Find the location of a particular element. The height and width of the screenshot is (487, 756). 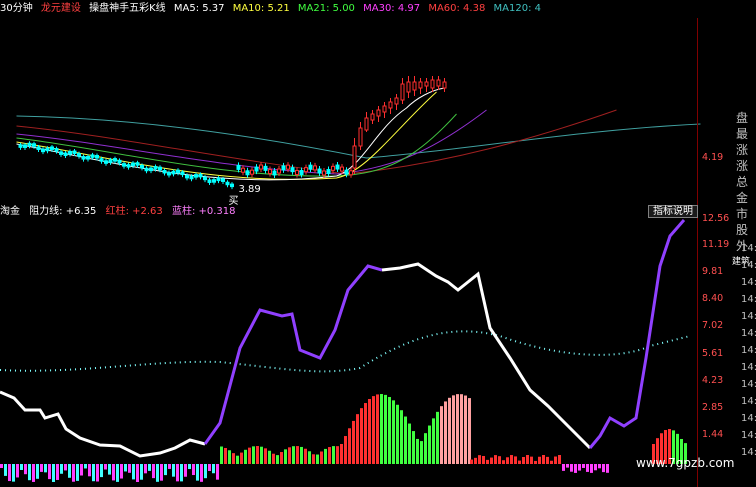

resistance-value: 阻力线: +6.35 is located at coordinates (63, 211).